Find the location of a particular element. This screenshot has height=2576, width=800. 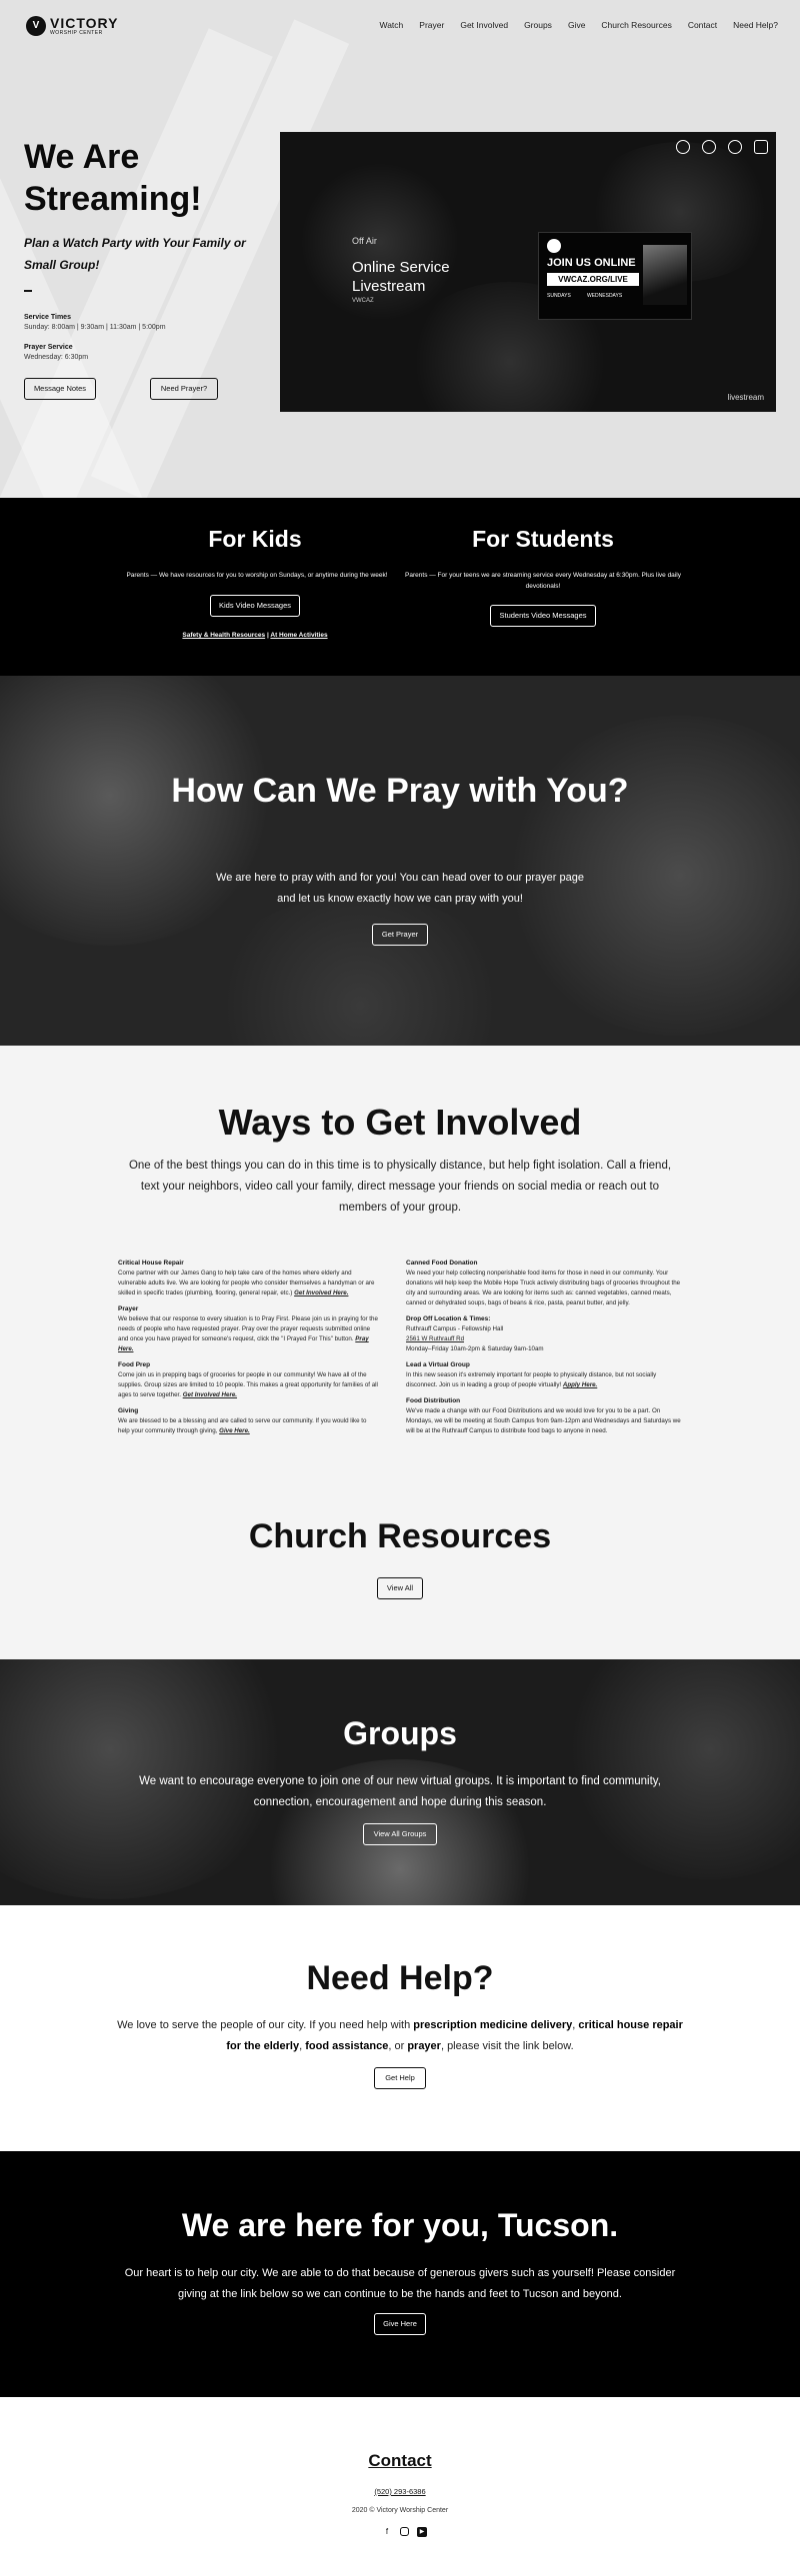

broadcast-status: Off Air is located at coordinates (364, 241).